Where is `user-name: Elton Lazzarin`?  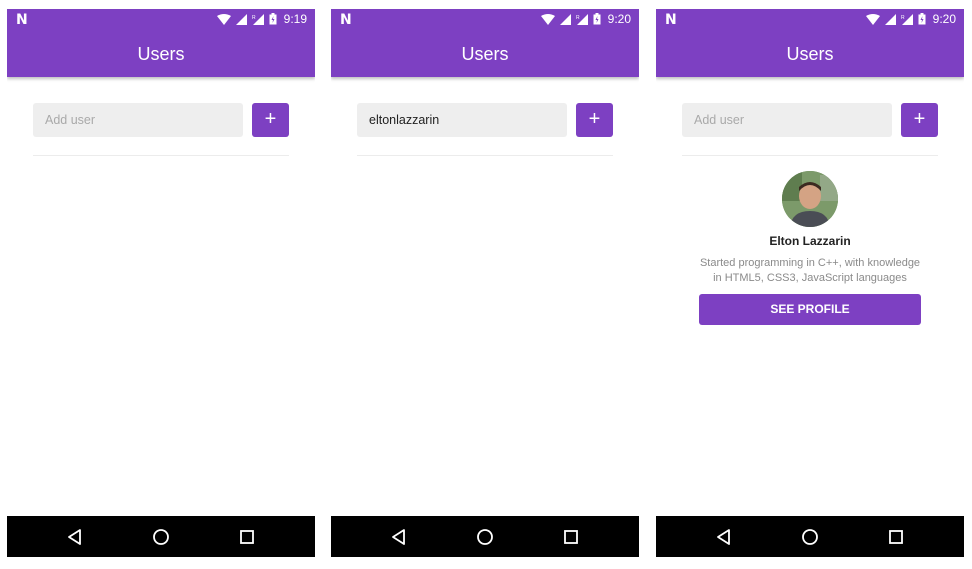
user-name: Elton Lazzarin is located at coordinates (810, 241).